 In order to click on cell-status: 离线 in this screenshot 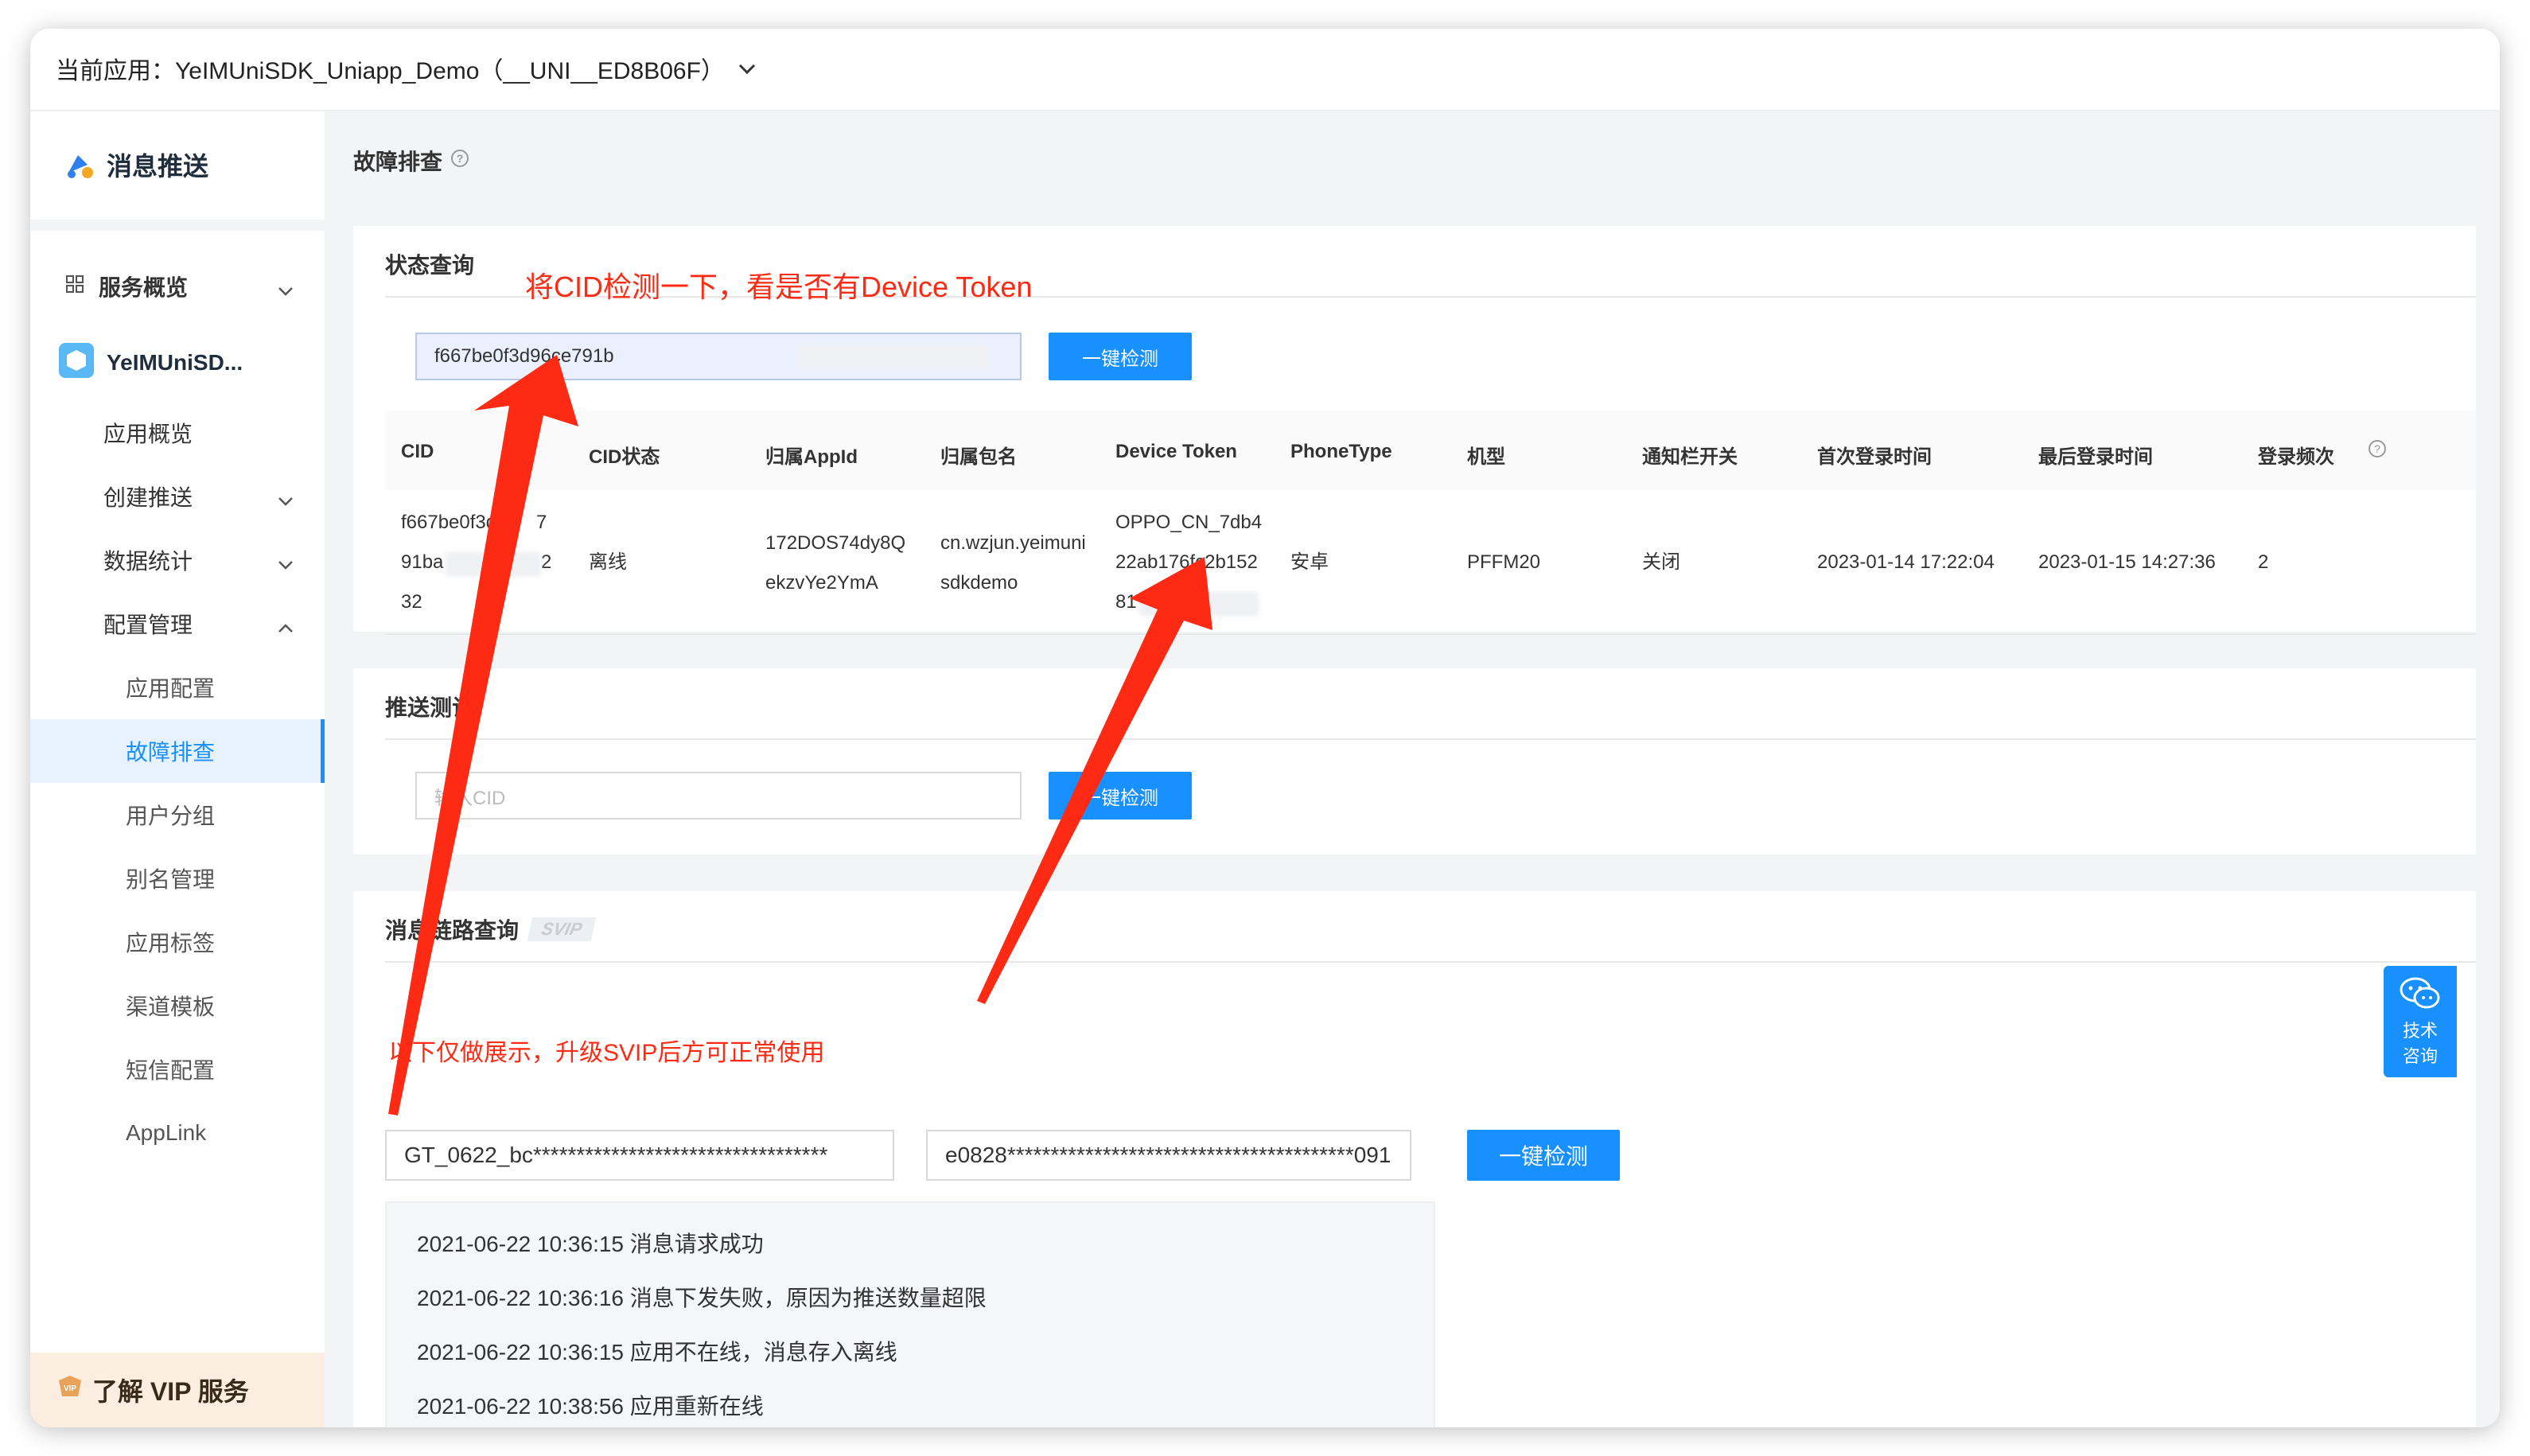, I will do `click(608, 562)`.